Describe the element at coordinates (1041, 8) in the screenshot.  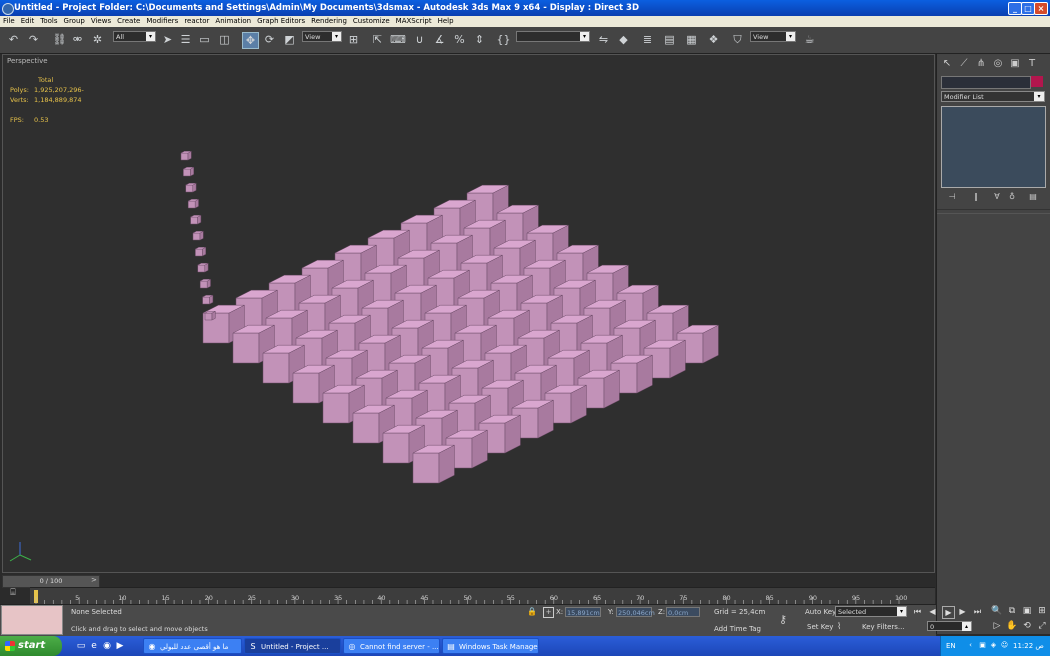
I see `close-button: ×` at that location.